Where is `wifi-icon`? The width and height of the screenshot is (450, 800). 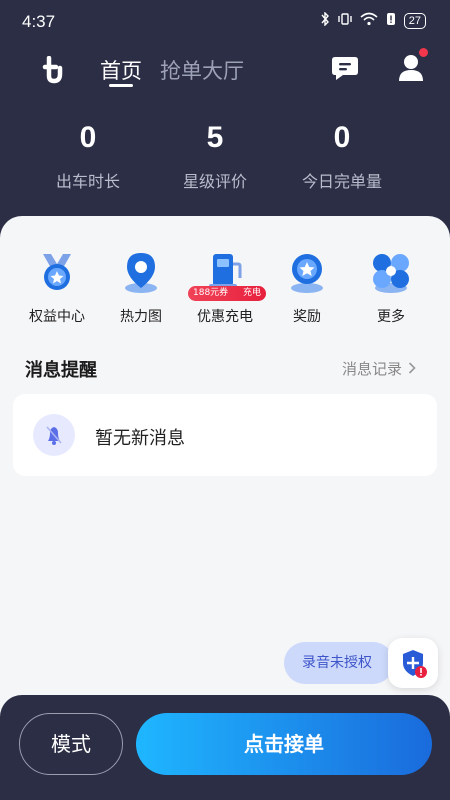
wifi-icon is located at coordinates (369, 20).